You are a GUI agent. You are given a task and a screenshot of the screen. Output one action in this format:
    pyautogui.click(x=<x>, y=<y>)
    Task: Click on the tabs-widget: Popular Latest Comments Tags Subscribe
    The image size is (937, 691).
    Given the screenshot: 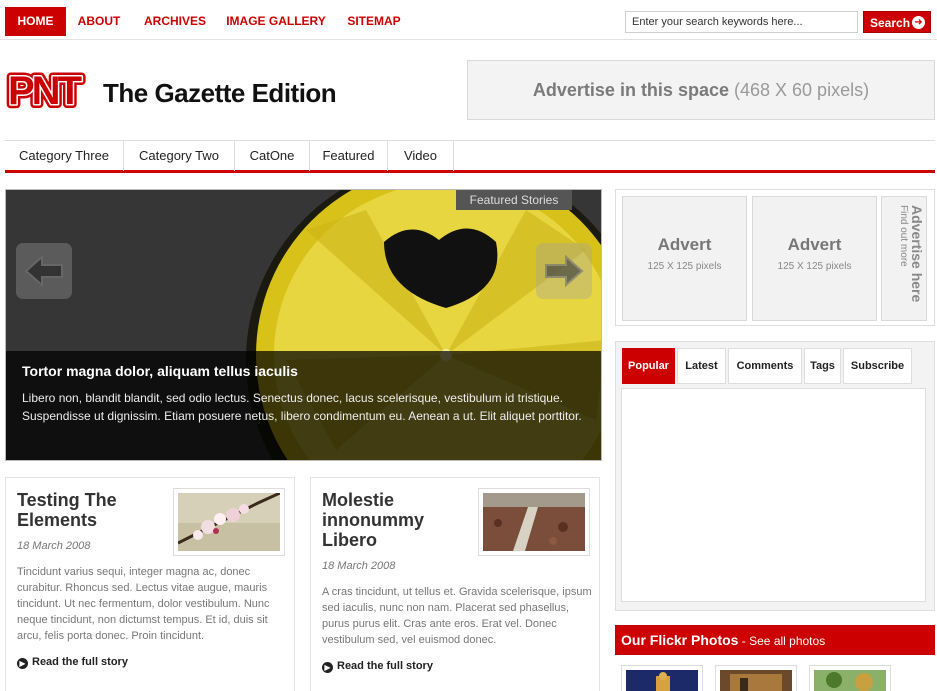 What is the action you would take?
    pyautogui.click(x=775, y=476)
    